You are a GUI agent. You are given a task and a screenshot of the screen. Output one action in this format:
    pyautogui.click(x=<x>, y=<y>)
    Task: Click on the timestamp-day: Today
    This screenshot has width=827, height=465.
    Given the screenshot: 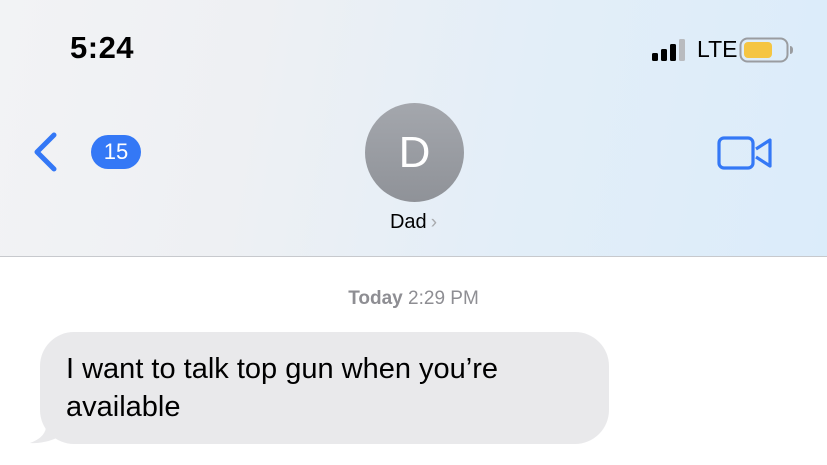 What is the action you would take?
    pyautogui.click(x=375, y=298)
    